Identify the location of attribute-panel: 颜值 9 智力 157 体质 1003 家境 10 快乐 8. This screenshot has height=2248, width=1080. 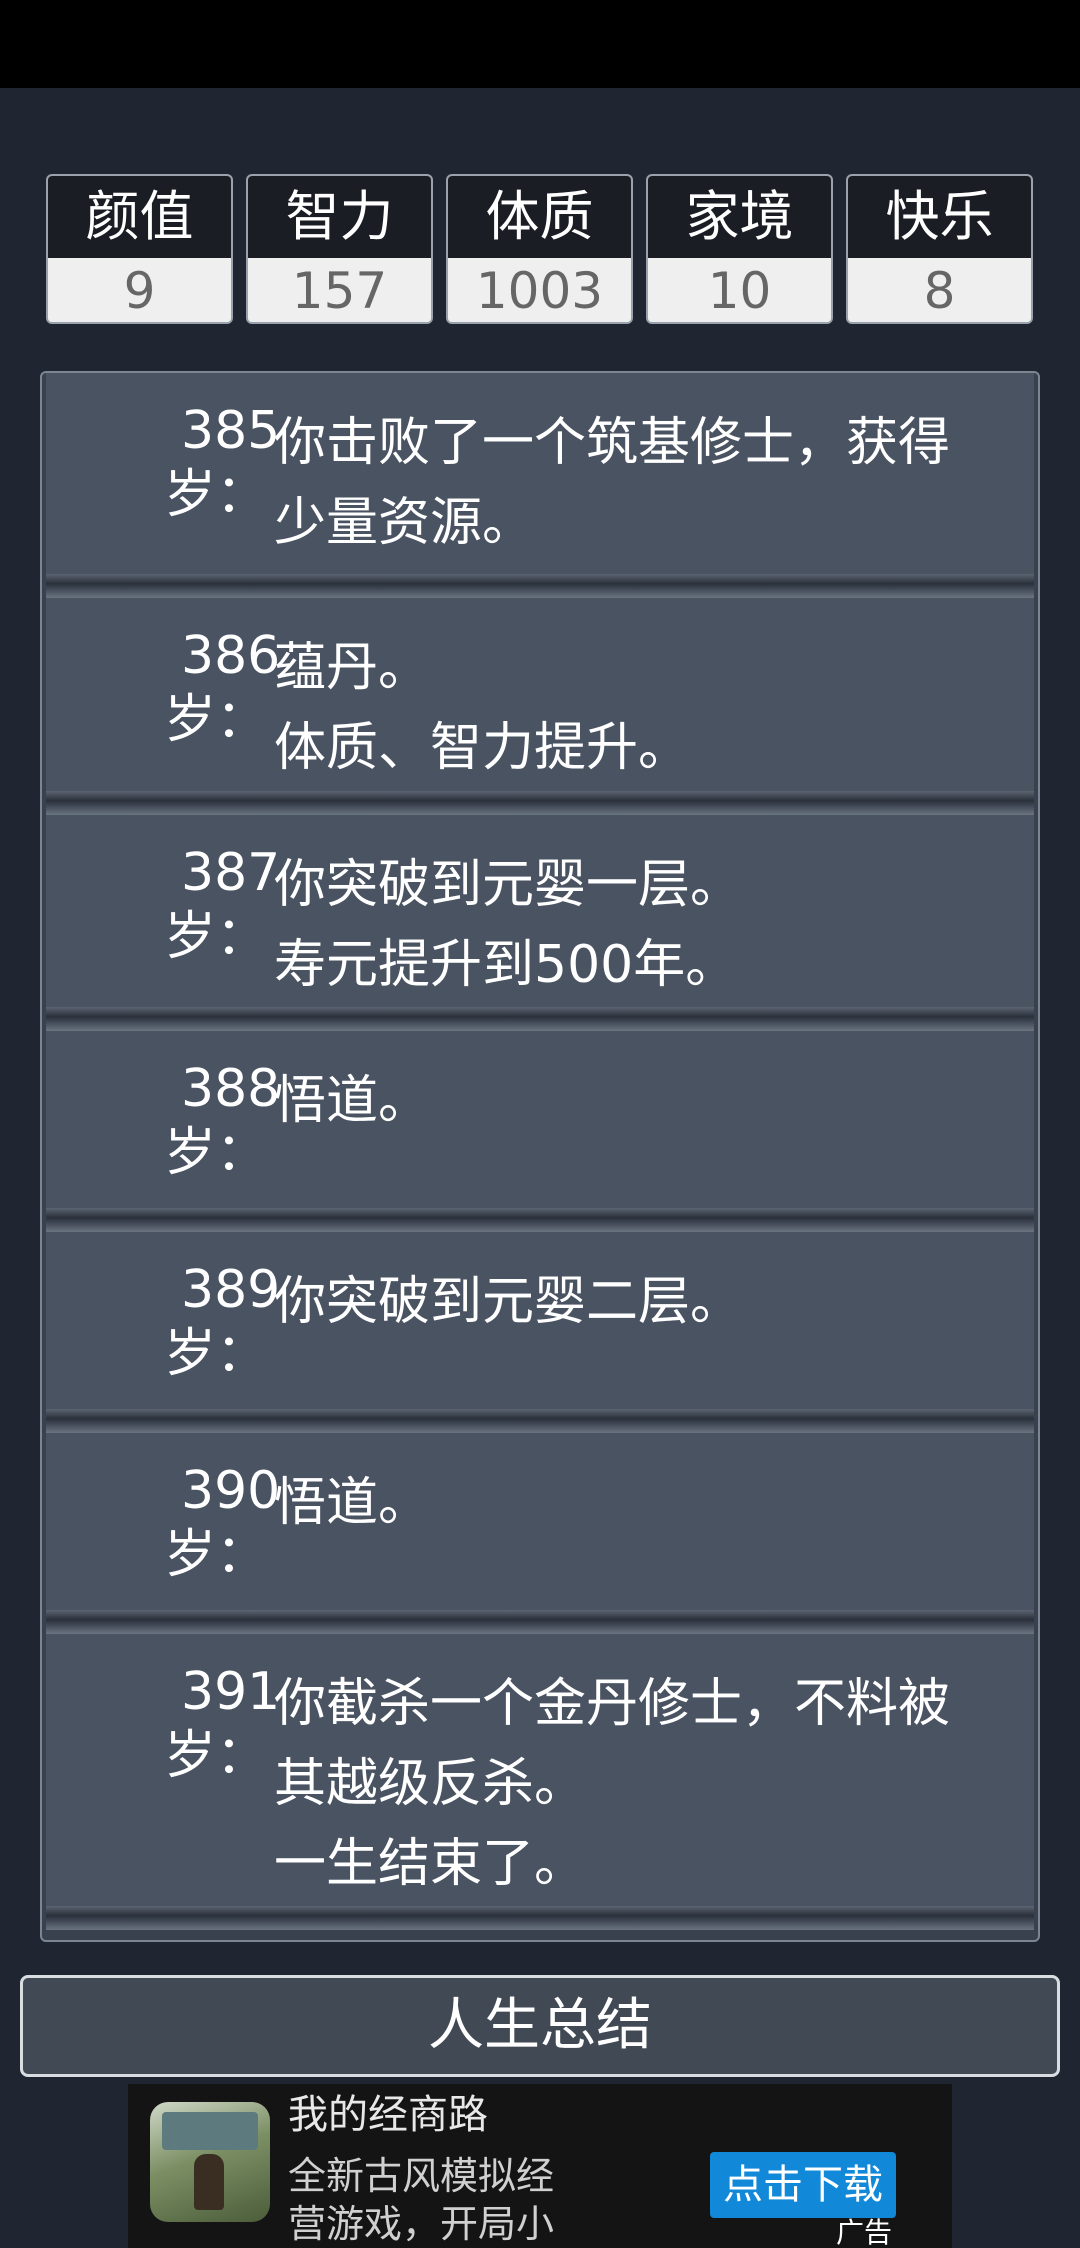
(541, 250).